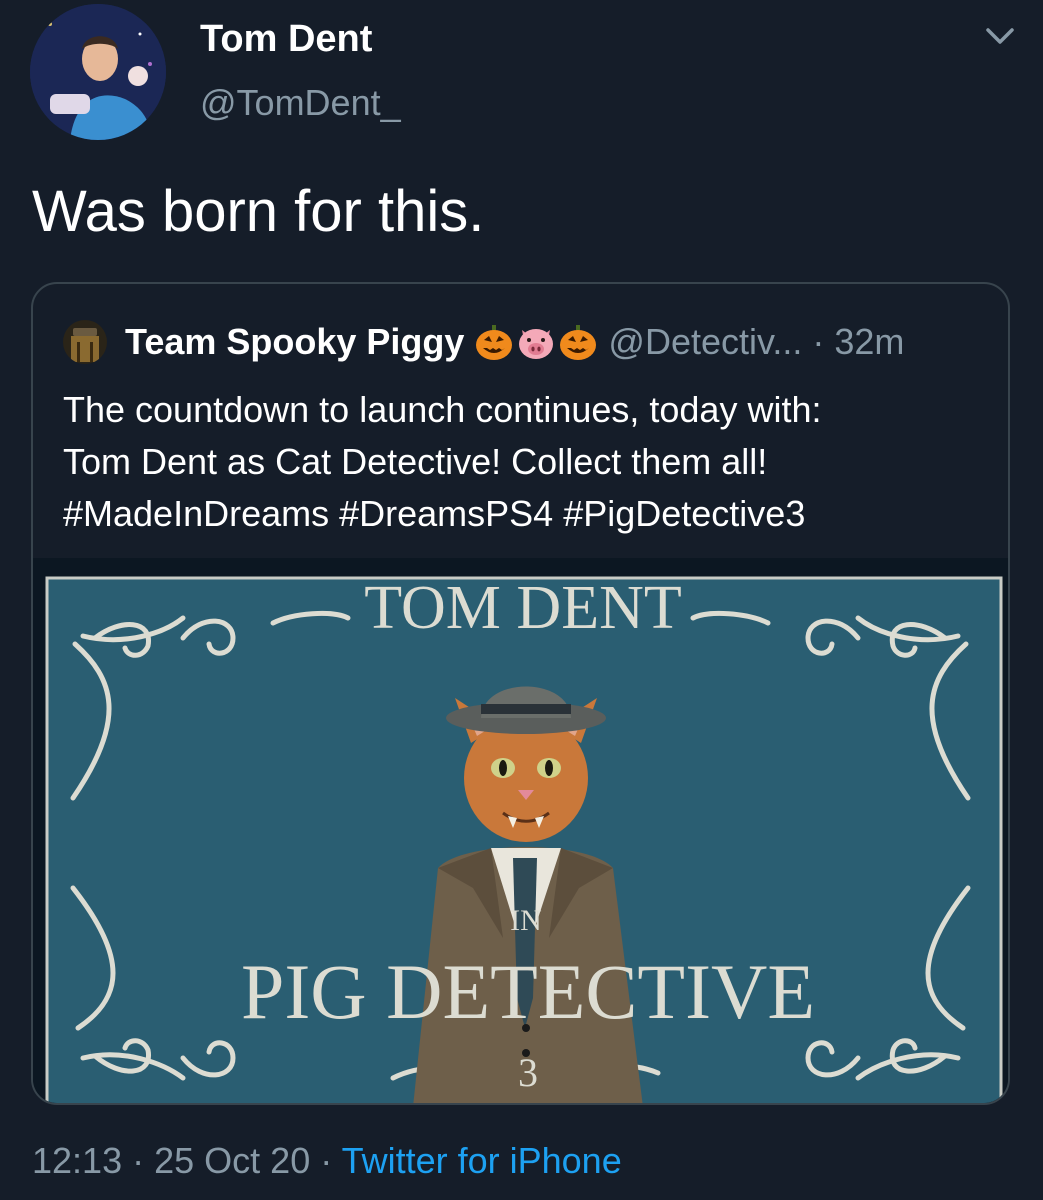  I want to click on quoted-display-name: Team Spooky Piggy, so click(295, 341).